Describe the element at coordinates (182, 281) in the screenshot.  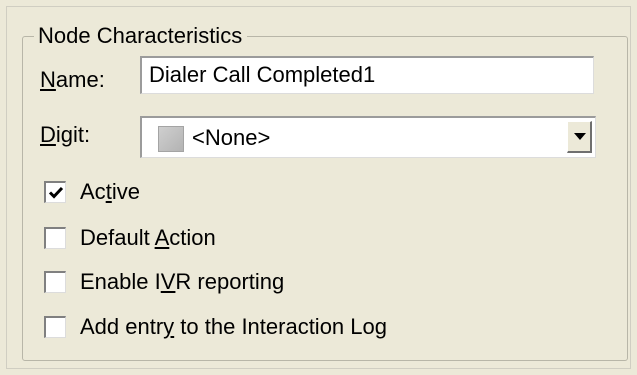
I see `enable-ivr-reporting-label: Enable IVR reporting` at that location.